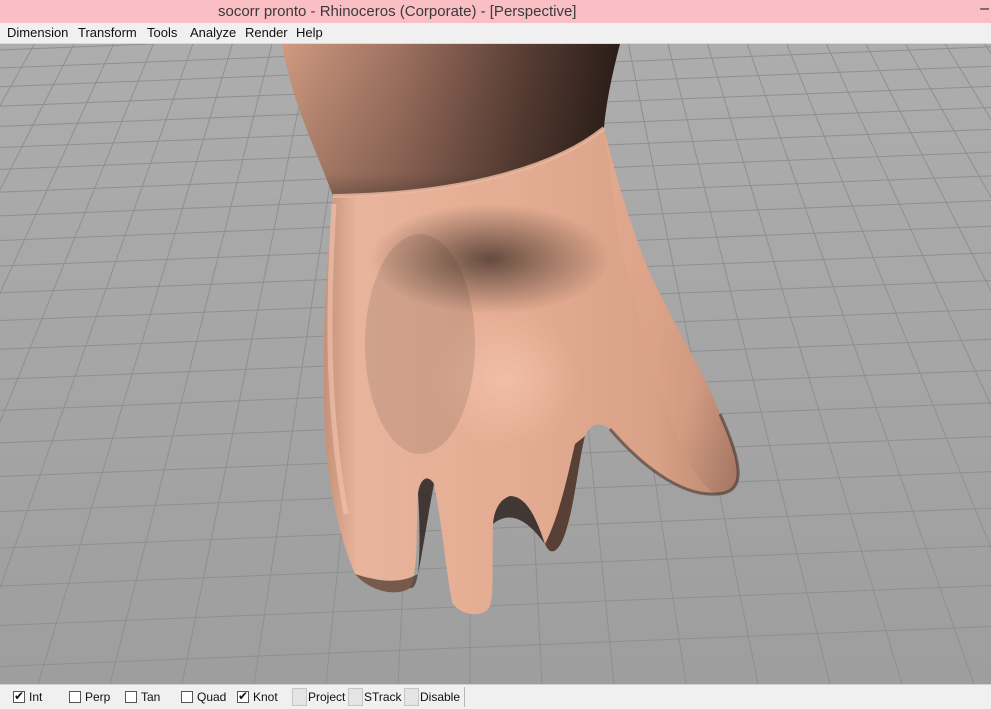 This screenshot has width=991, height=709. Describe the element at coordinates (27, 697) in the screenshot. I see `osnap-int: Int` at that location.